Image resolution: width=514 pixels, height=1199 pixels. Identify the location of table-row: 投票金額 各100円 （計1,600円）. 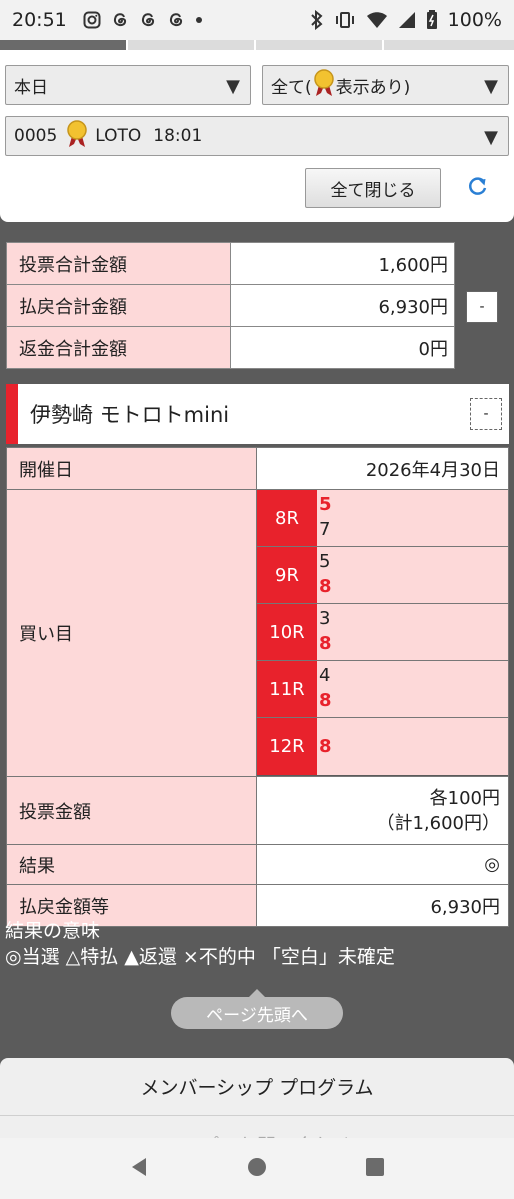
(257, 810).